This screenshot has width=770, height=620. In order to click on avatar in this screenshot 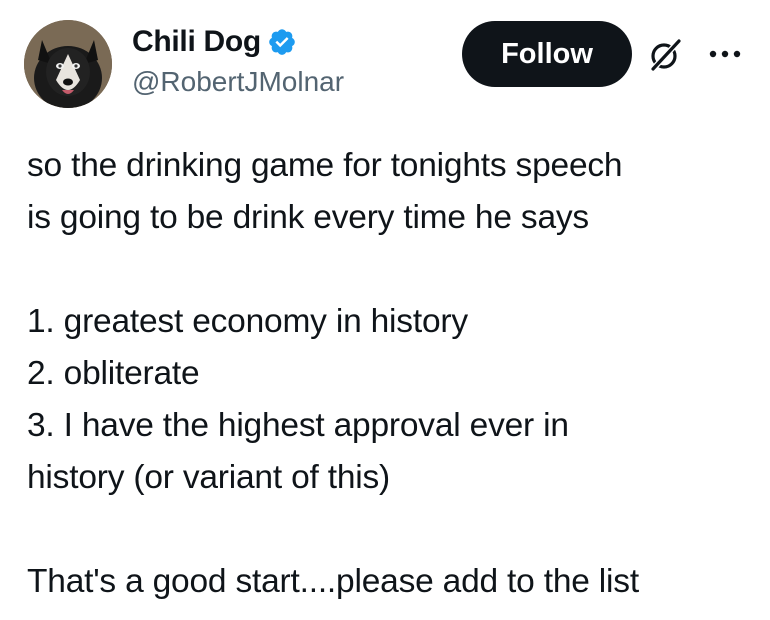, I will do `click(68, 64)`.